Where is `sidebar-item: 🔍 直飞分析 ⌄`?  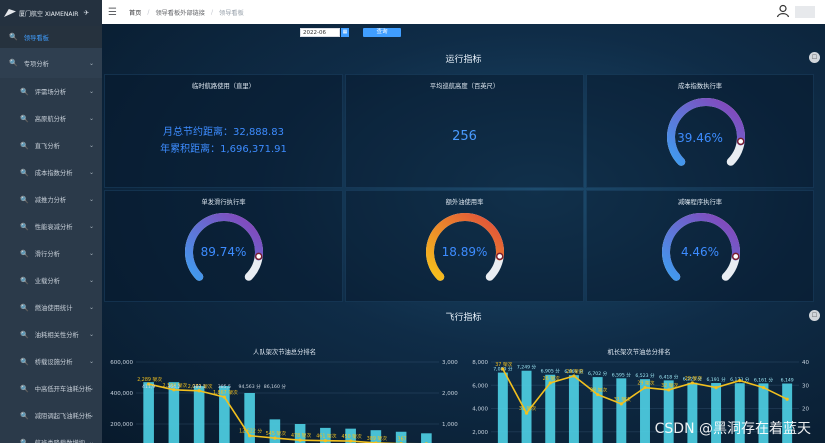
sidebar-item: 🔍 直飞分析 ⌄ is located at coordinates (51, 145).